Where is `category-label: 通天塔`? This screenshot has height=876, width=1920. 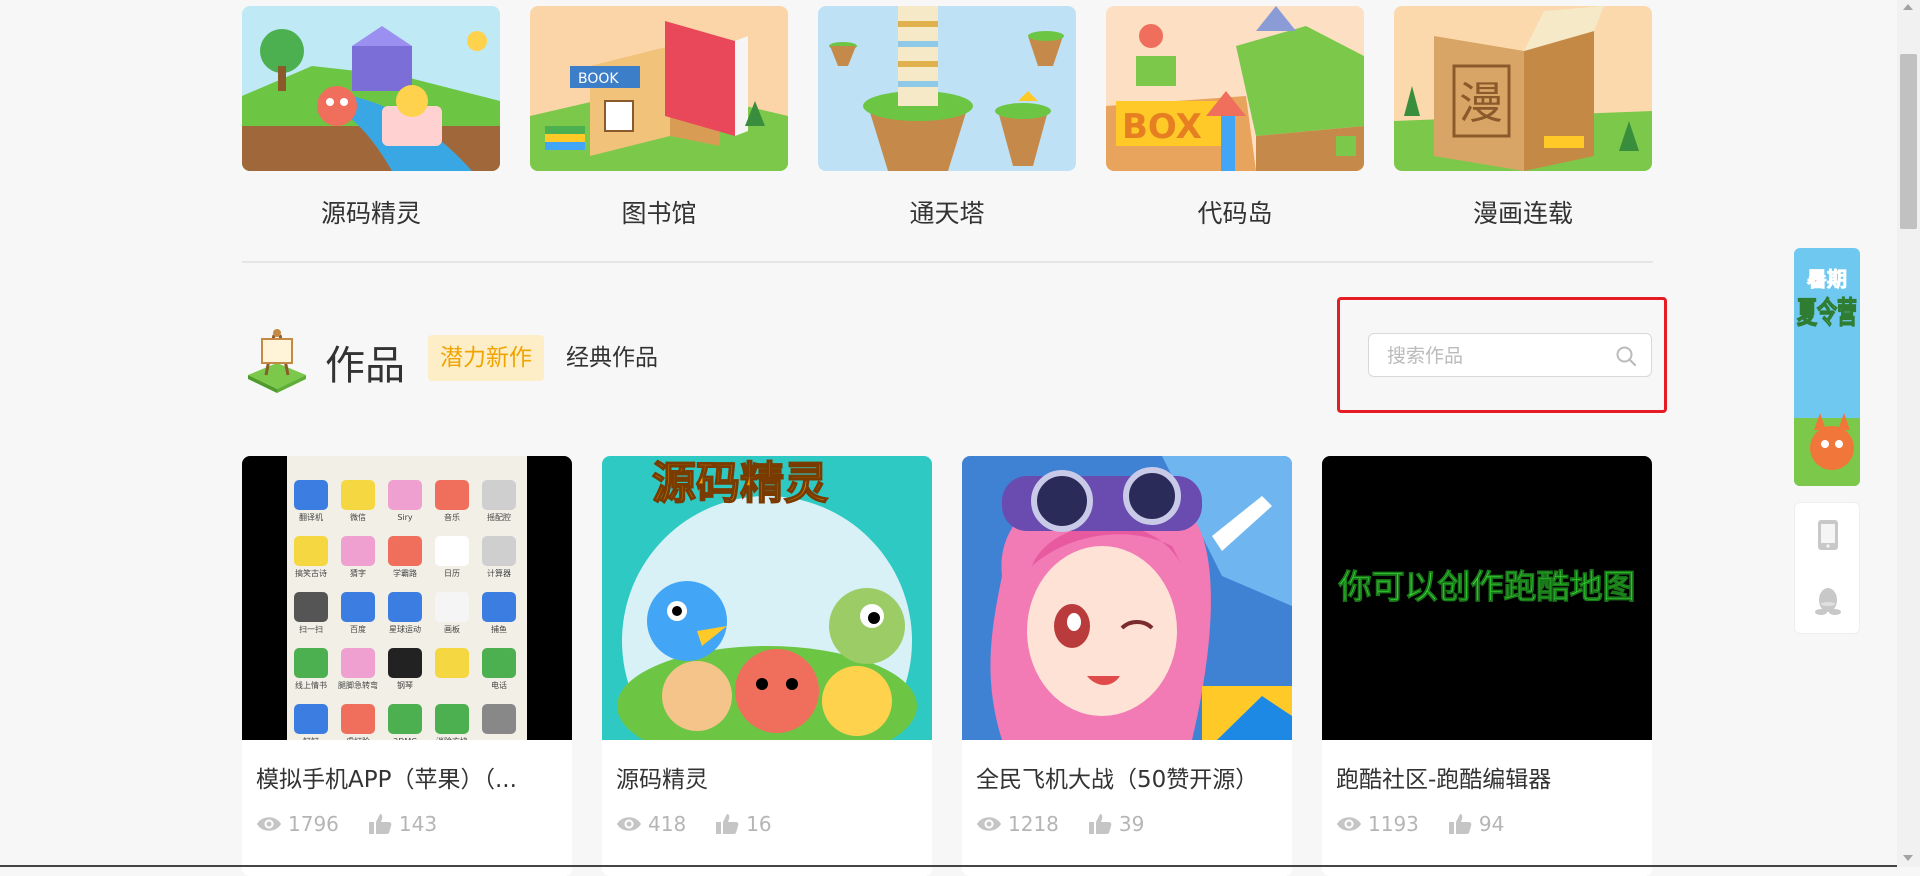 category-label: 通天塔 is located at coordinates (947, 213).